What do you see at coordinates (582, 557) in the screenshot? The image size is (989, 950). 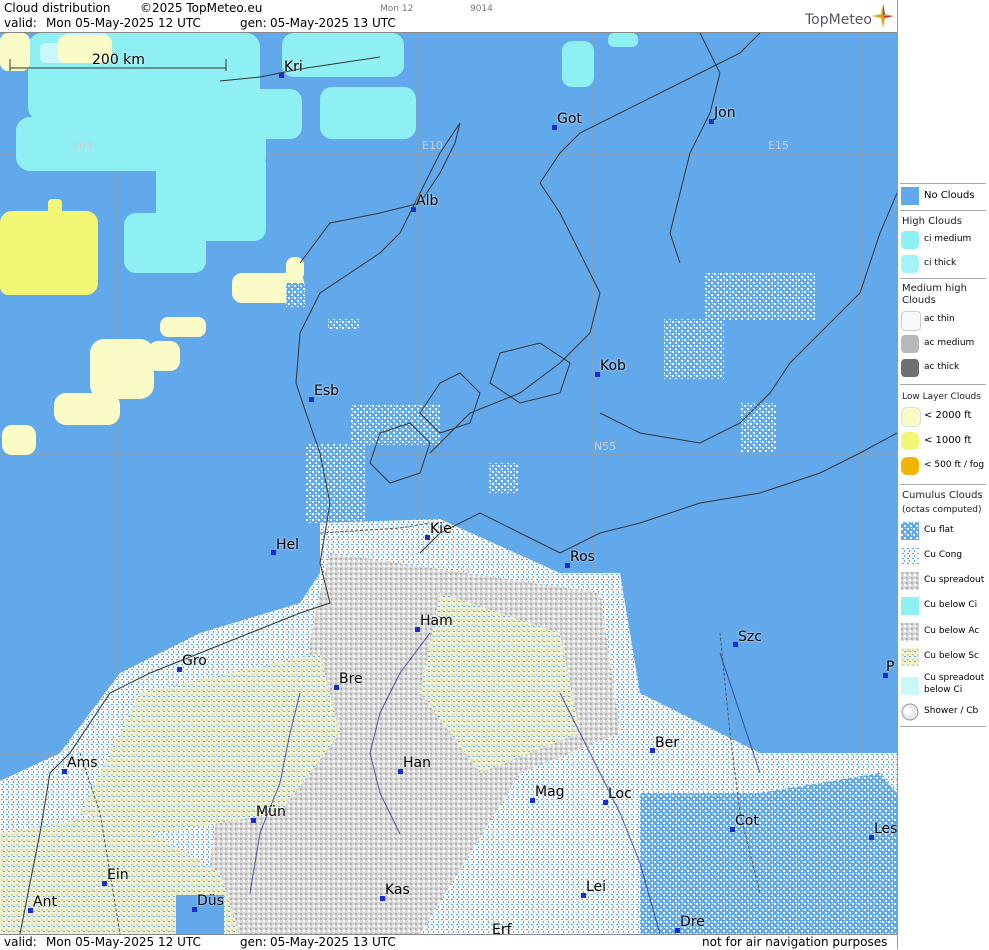 I see `city-label-ros: Ros` at bounding box center [582, 557].